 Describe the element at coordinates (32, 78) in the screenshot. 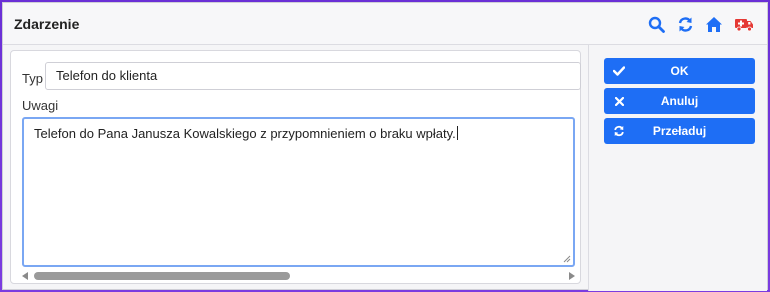

I see `typ-label: Typ` at that location.